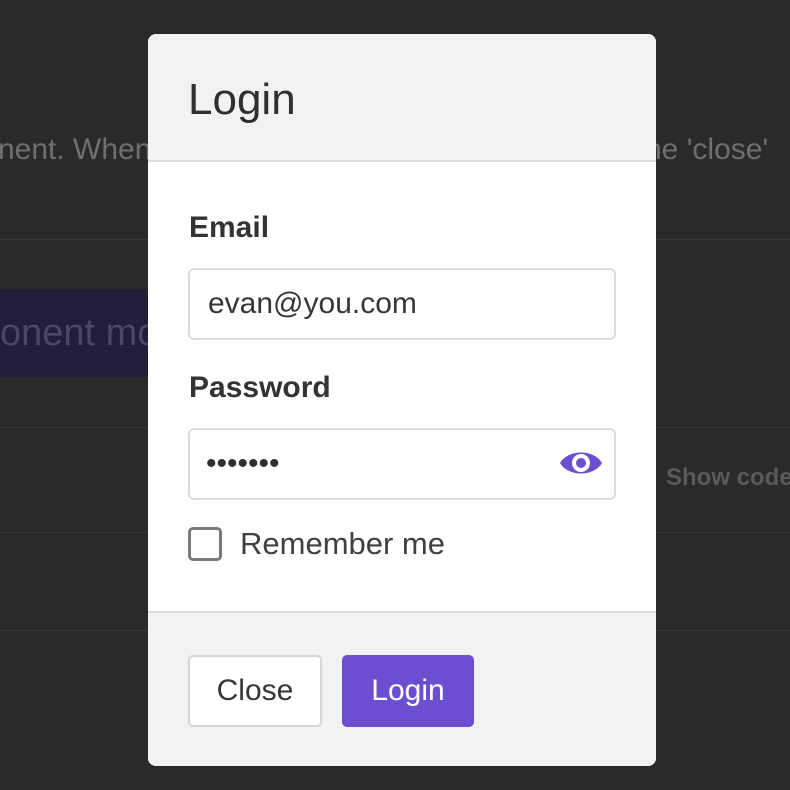 Image resolution: width=790 pixels, height=790 pixels. What do you see at coordinates (402, 98) in the screenshot?
I see `modal-header: Login` at bounding box center [402, 98].